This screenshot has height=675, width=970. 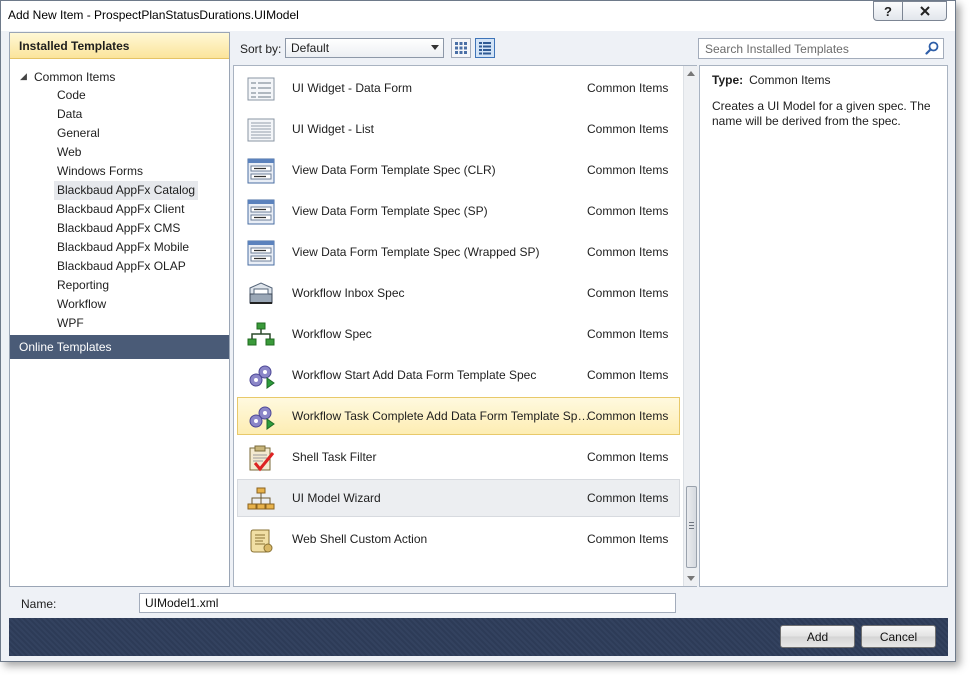 I want to click on online-templates-header: Online Templates, so click(x=119, y=347).